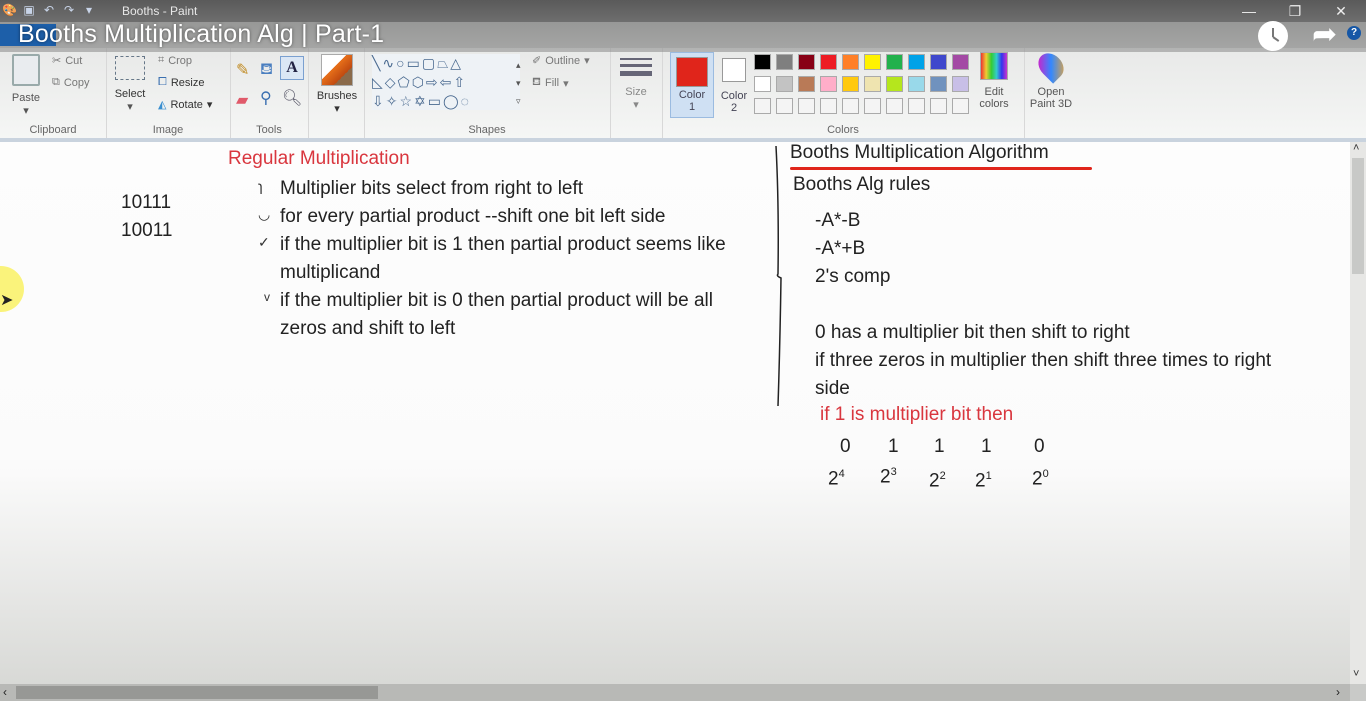 The image size is (1366, 701). I want to click on color-picker-icon: ⚲, so click(266, 98).